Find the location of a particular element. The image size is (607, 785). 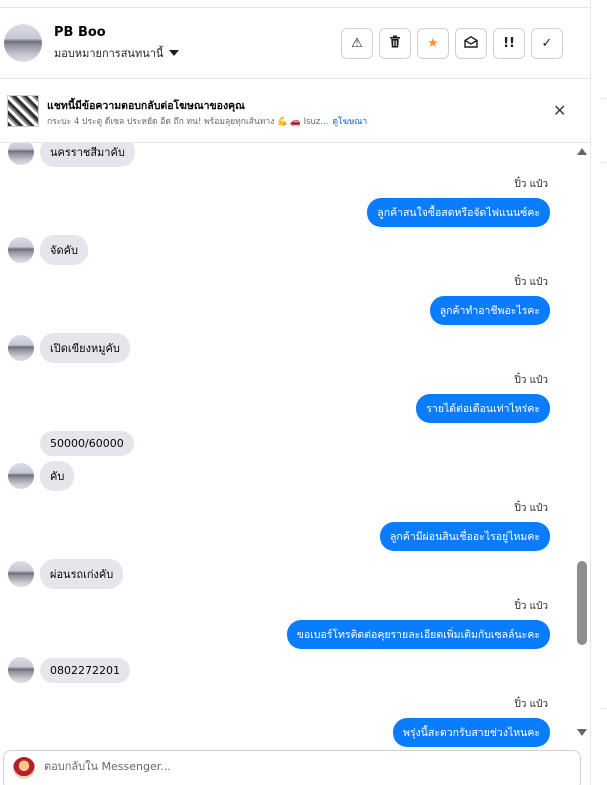

warning-icon: ⚠ is located at coordinates (357, 43).